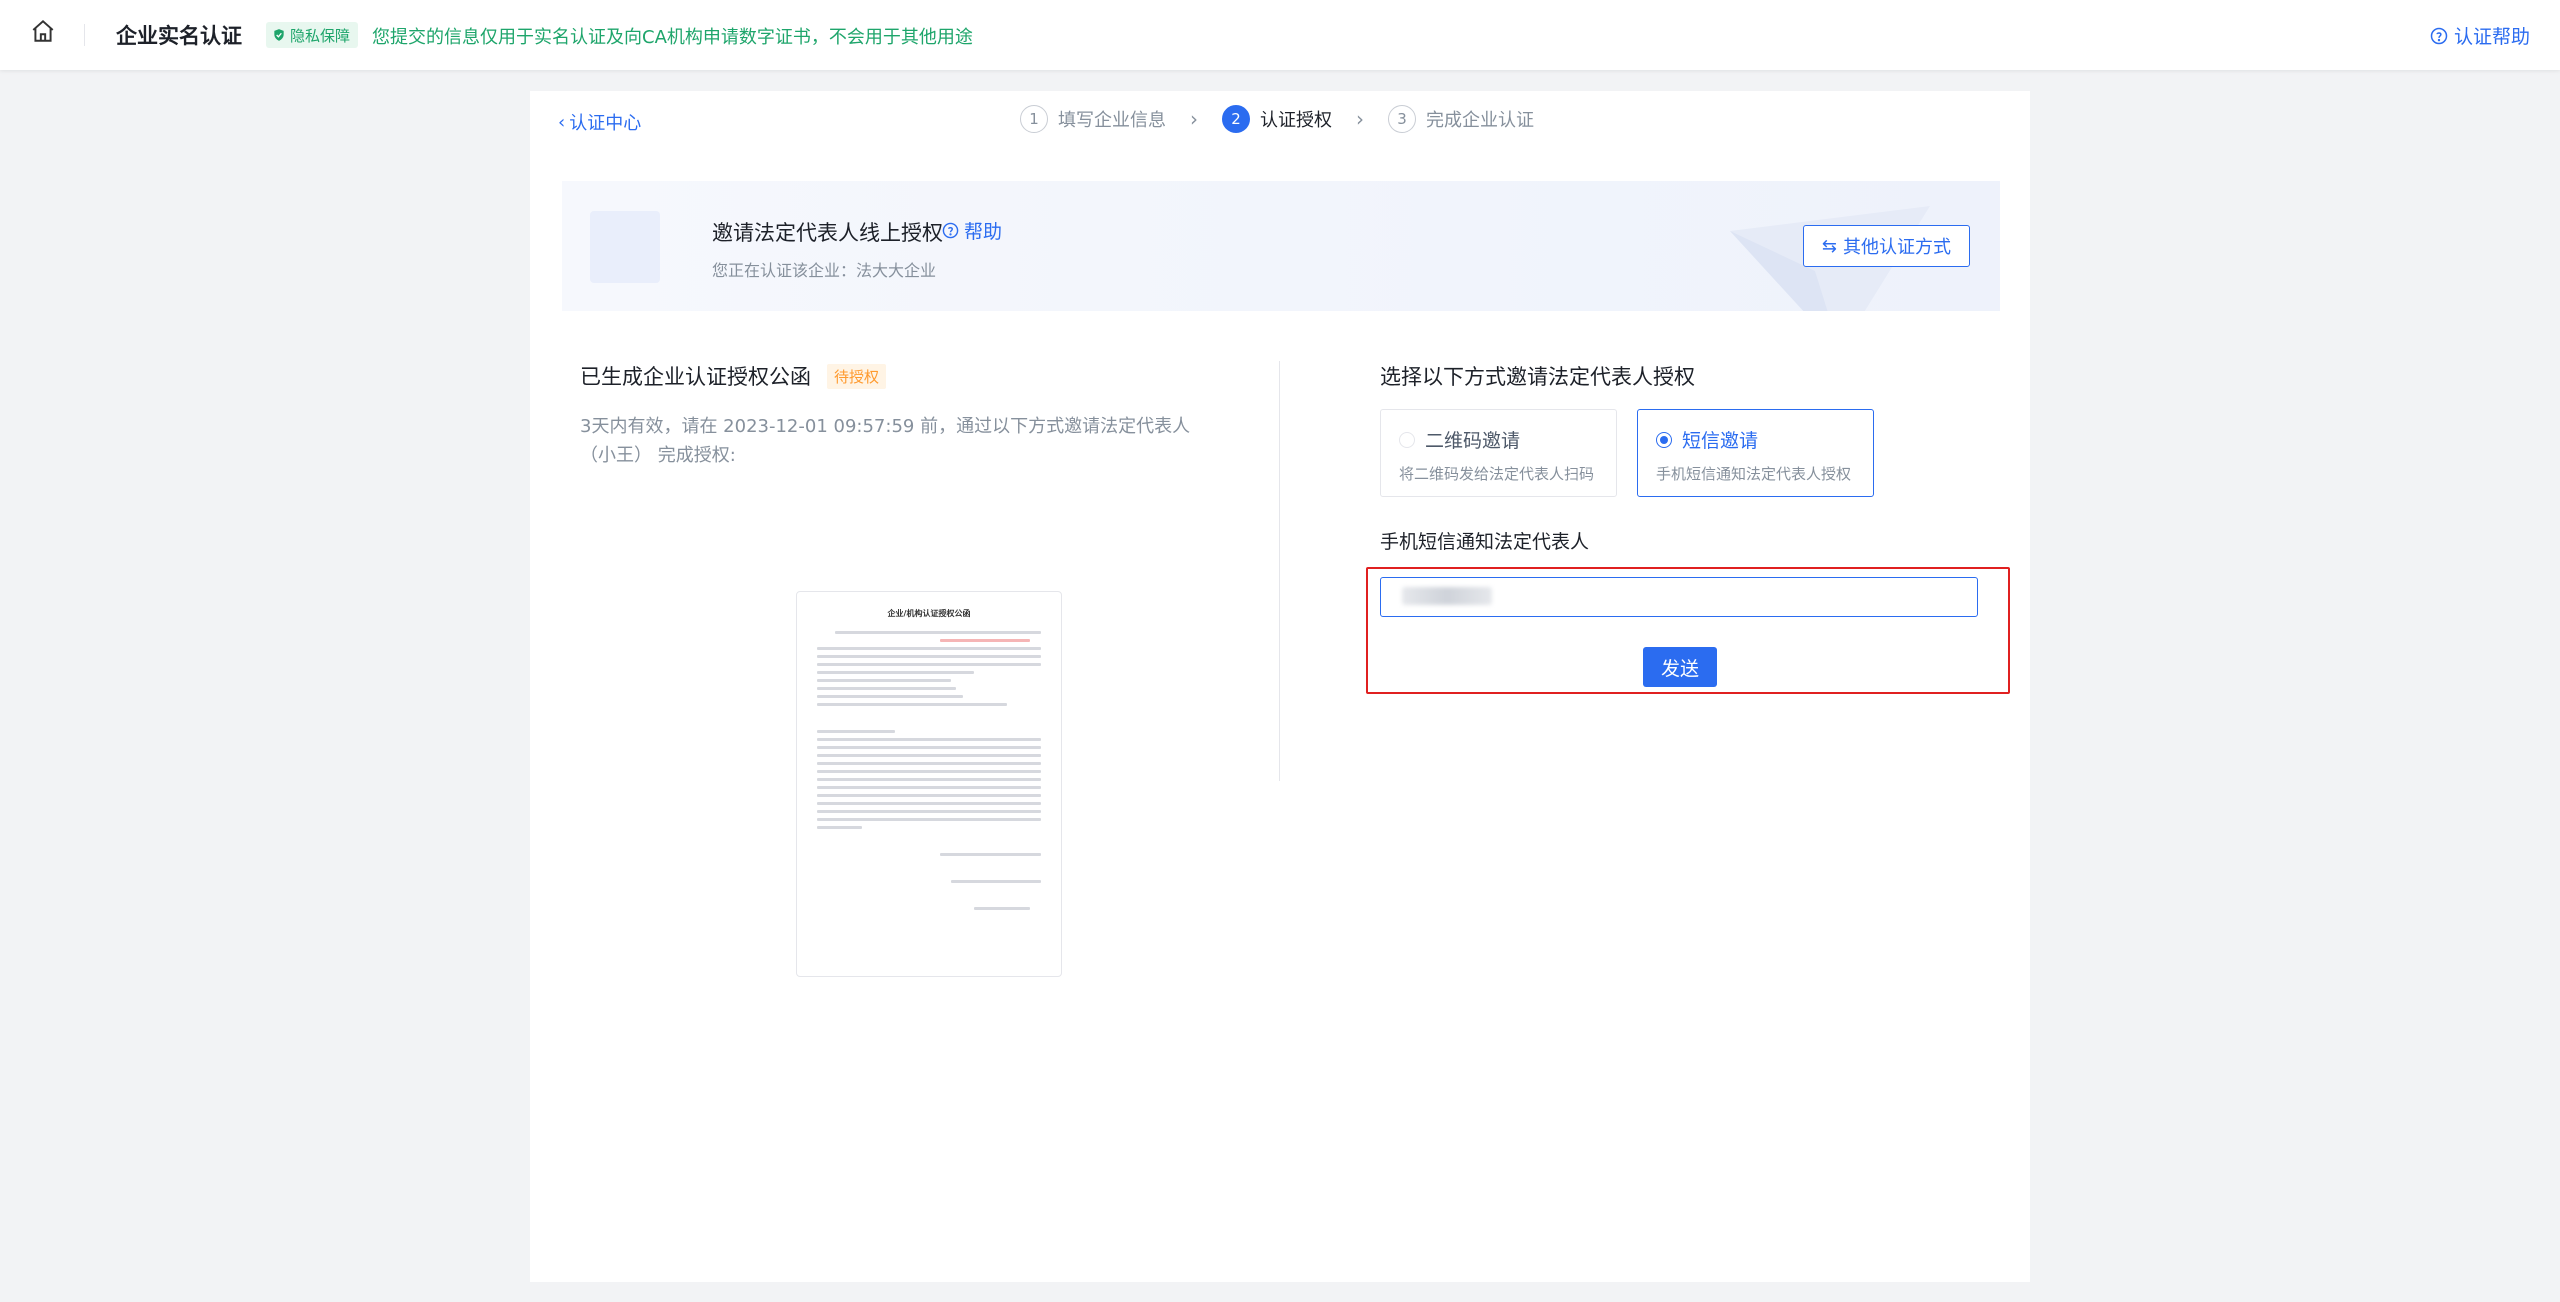 This screenshot has height=1302, width=2560. I want to click on column-divider, so click(1279, 571).